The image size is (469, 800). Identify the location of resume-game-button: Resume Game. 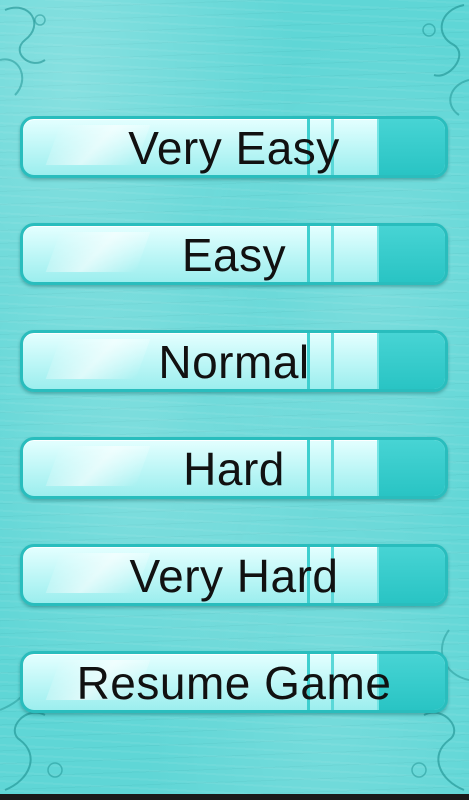
(234, 682).